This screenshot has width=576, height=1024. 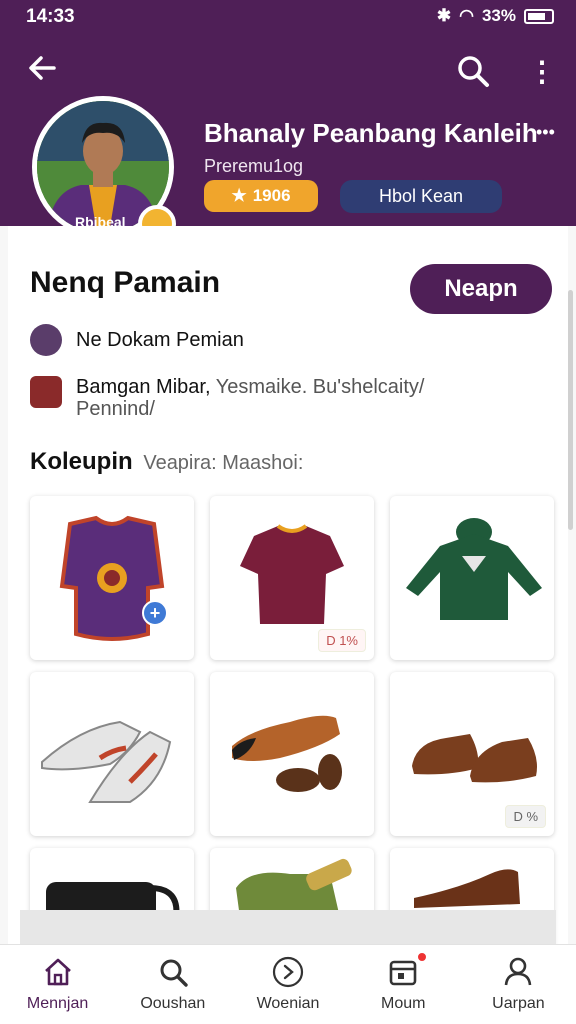 I want to click on notification-dot, so click(x=421, y=957).